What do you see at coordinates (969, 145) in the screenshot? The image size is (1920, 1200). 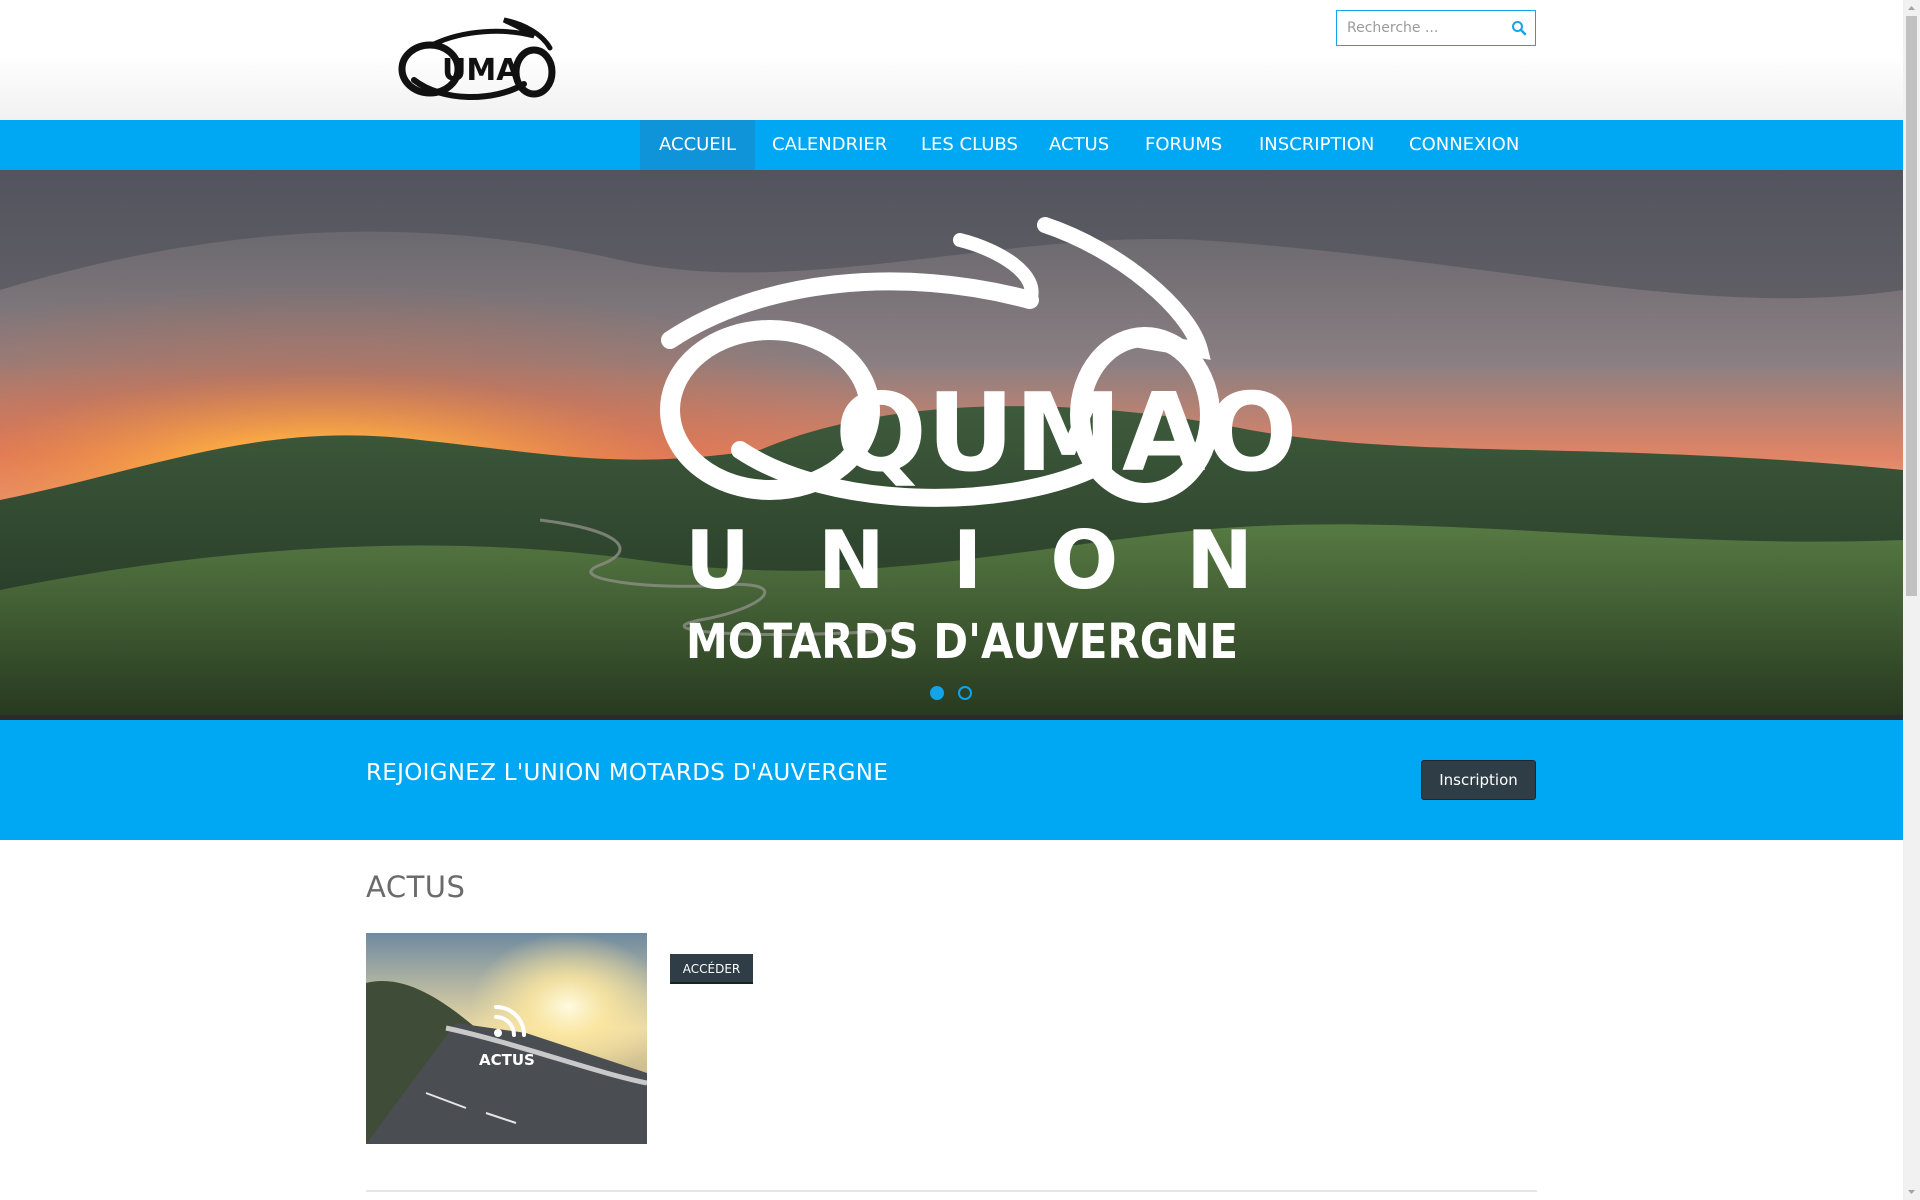 I see `nav-item-les-clubs: LES CLUBS` at bounding box center [969, 145].